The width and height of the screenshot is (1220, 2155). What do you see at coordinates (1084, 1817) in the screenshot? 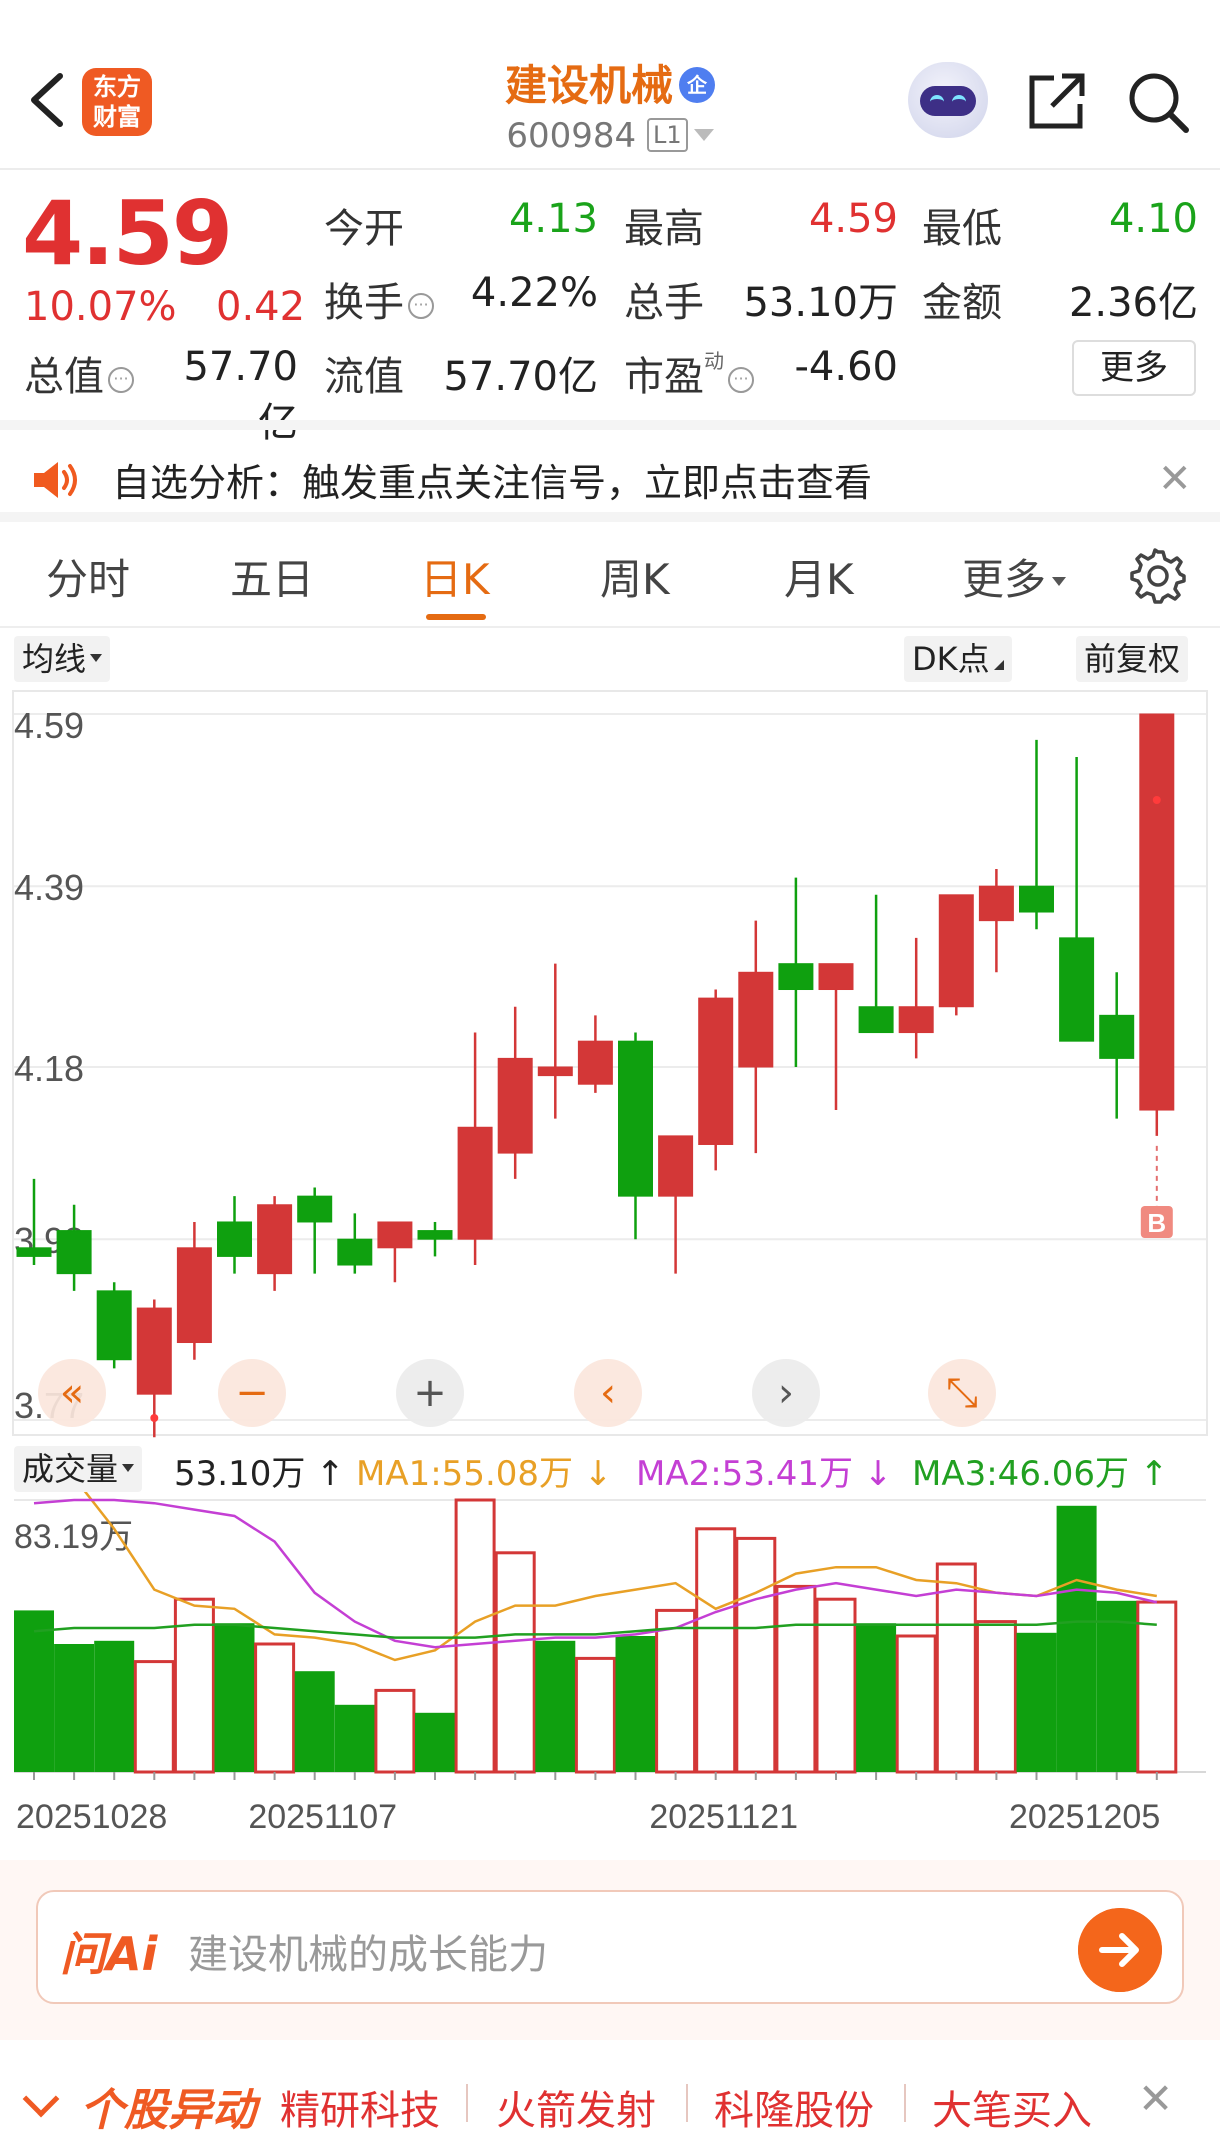
I see `x-tick-label: 20251205` at bounding box center [1084, 1817].